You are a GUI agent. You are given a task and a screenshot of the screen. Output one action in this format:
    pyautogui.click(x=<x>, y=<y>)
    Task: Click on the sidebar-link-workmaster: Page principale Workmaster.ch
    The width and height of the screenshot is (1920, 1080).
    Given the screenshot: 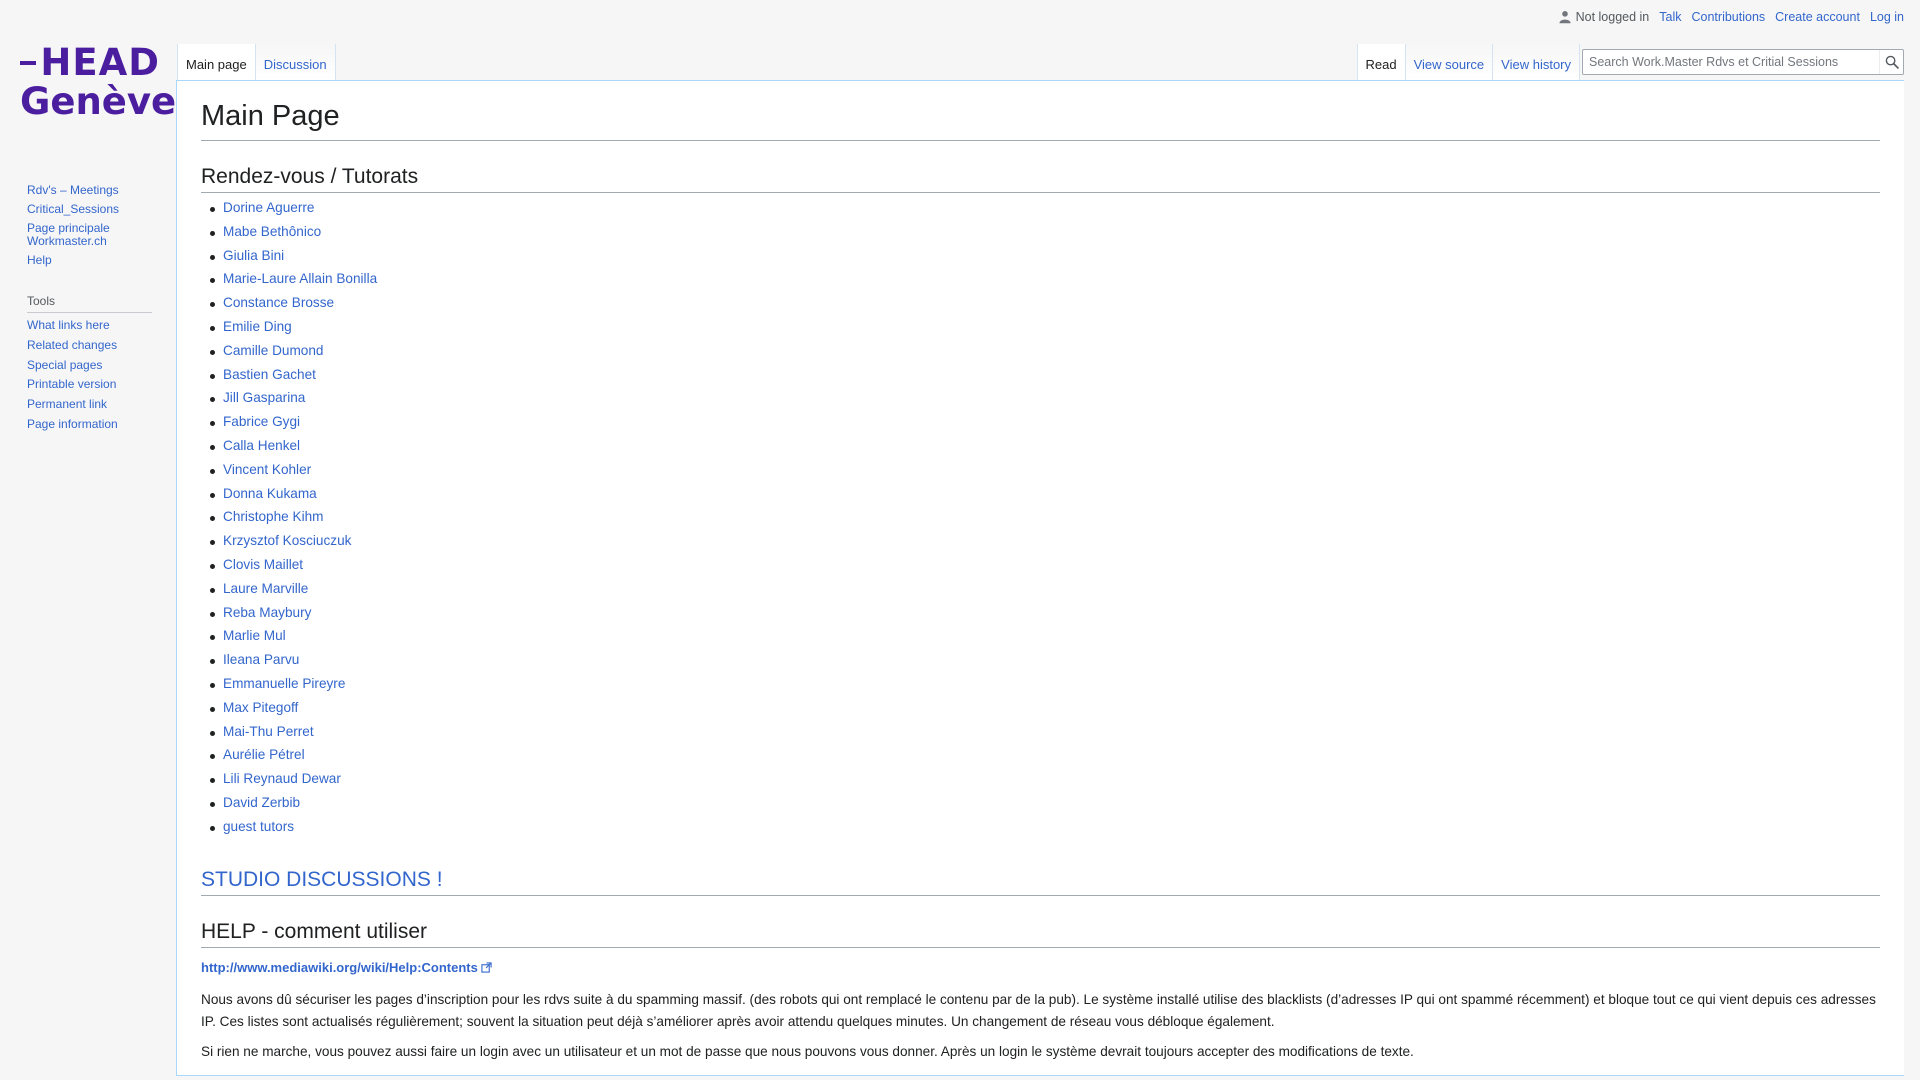 What is the action you would take?
    pyautogui.click(x=68, y=235)
    